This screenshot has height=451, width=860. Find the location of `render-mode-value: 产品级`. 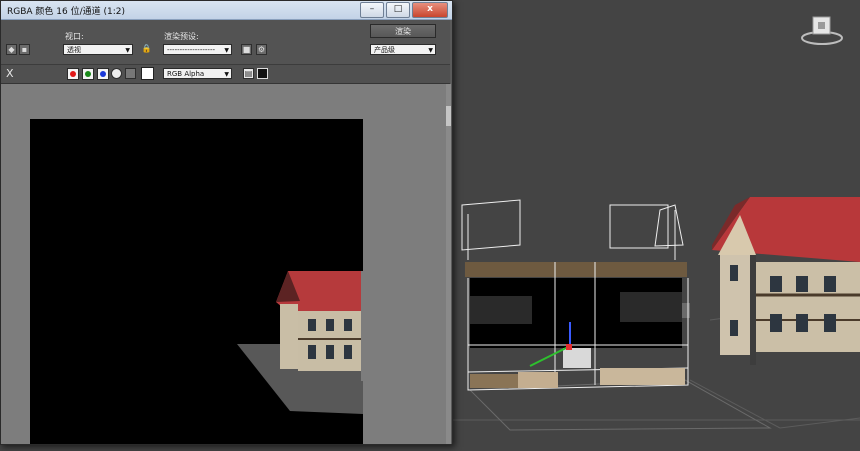

render-mode-value: 产品级 is located at coordinates (384, 50).